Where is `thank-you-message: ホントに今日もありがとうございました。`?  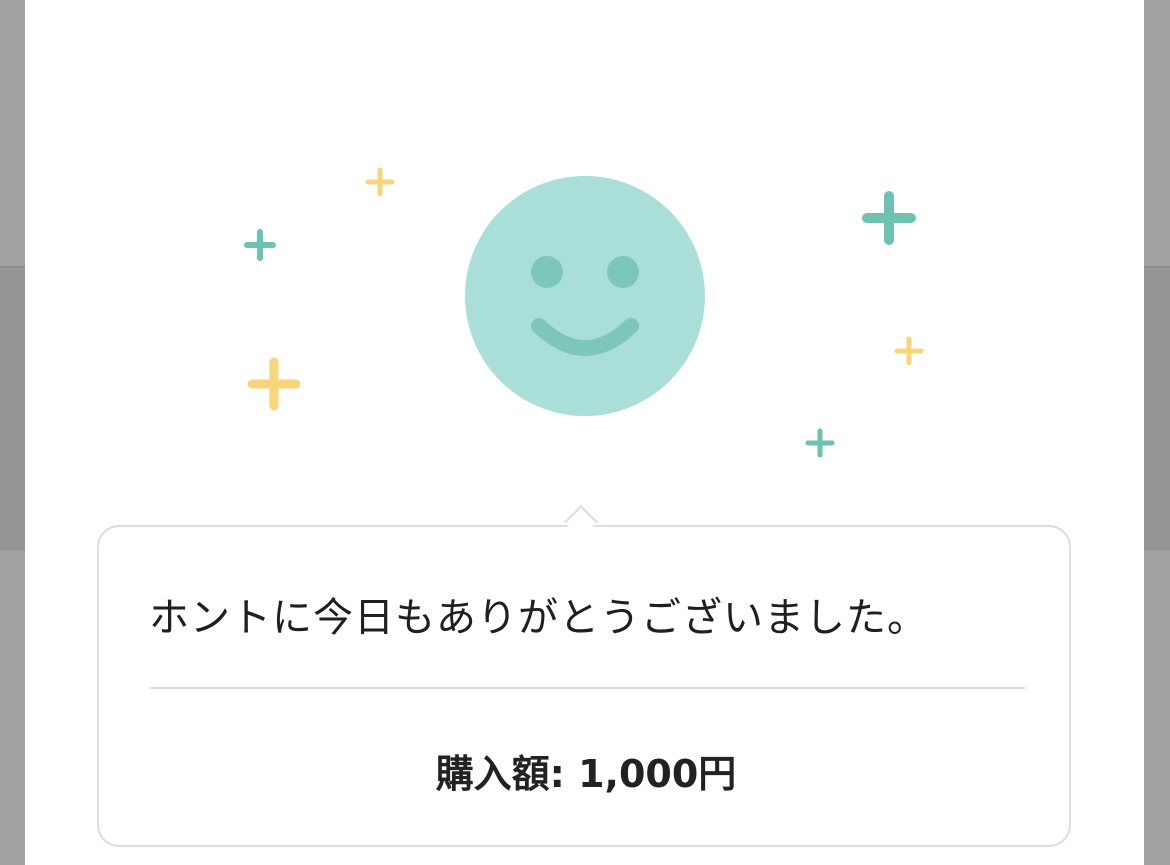 thank-you-message: ホントに今日もありがとうございました。 is located at coordinates (538, 618).